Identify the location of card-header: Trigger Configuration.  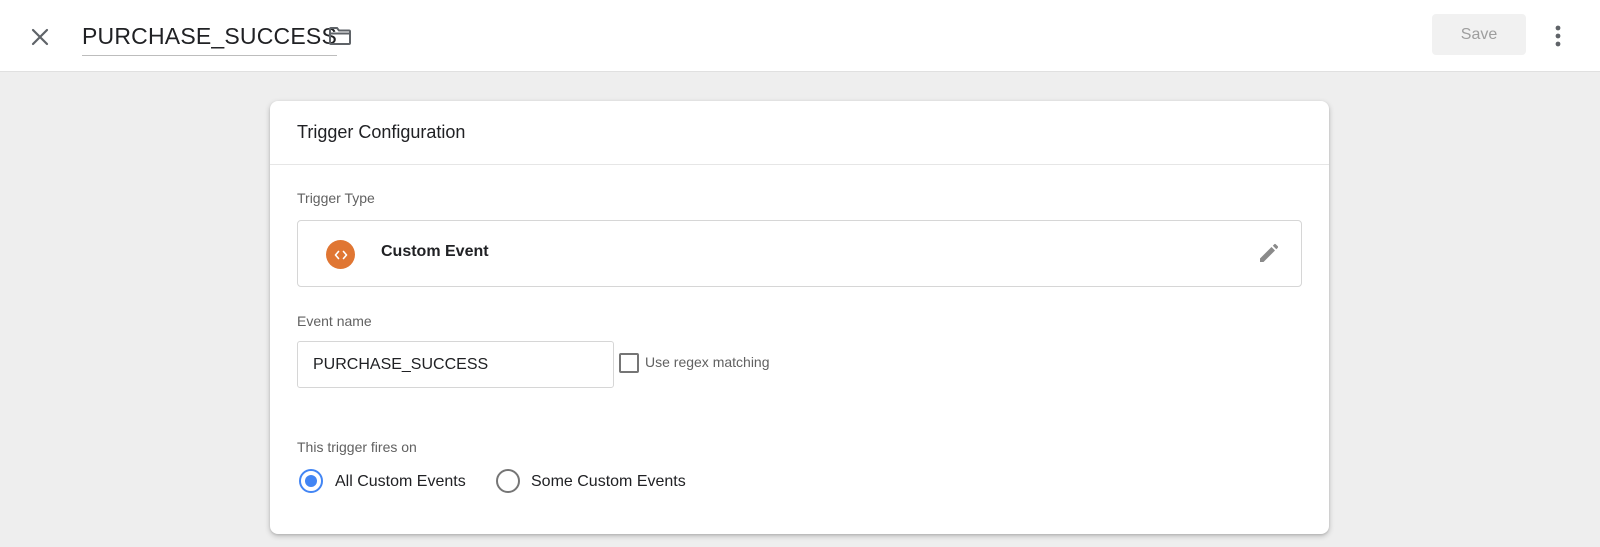
(799, 133).